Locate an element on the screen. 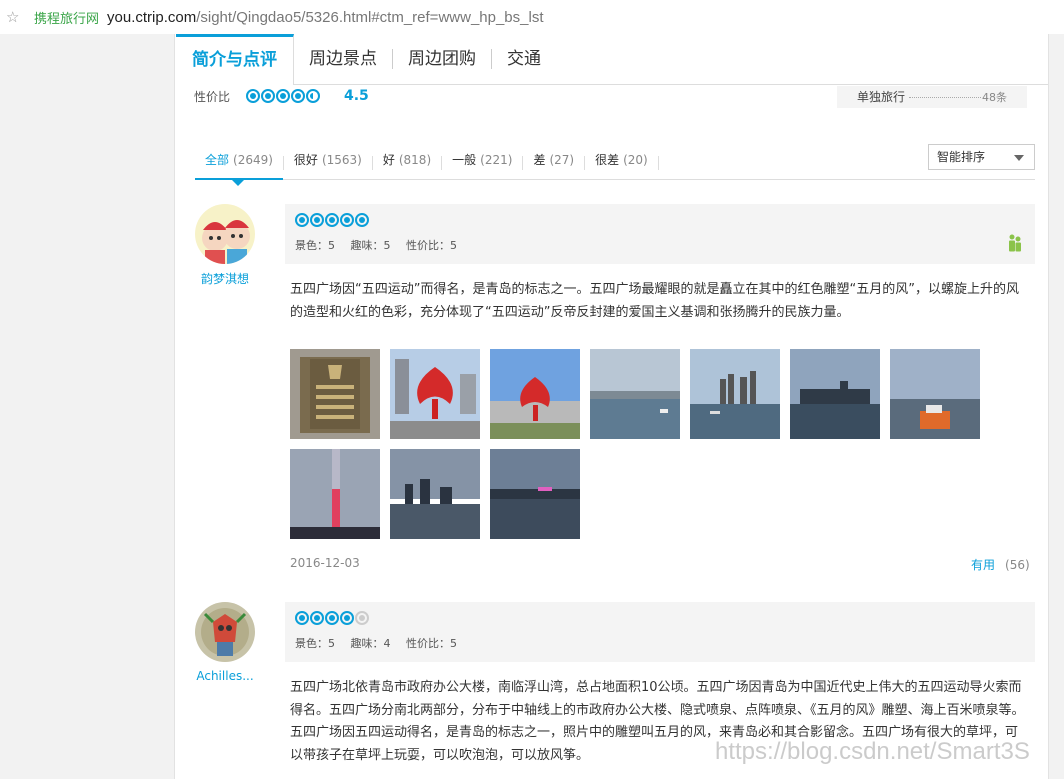 This screenshot has height=779, width=1064. rating-half-dot-icon is located at coordinates (313, 96).